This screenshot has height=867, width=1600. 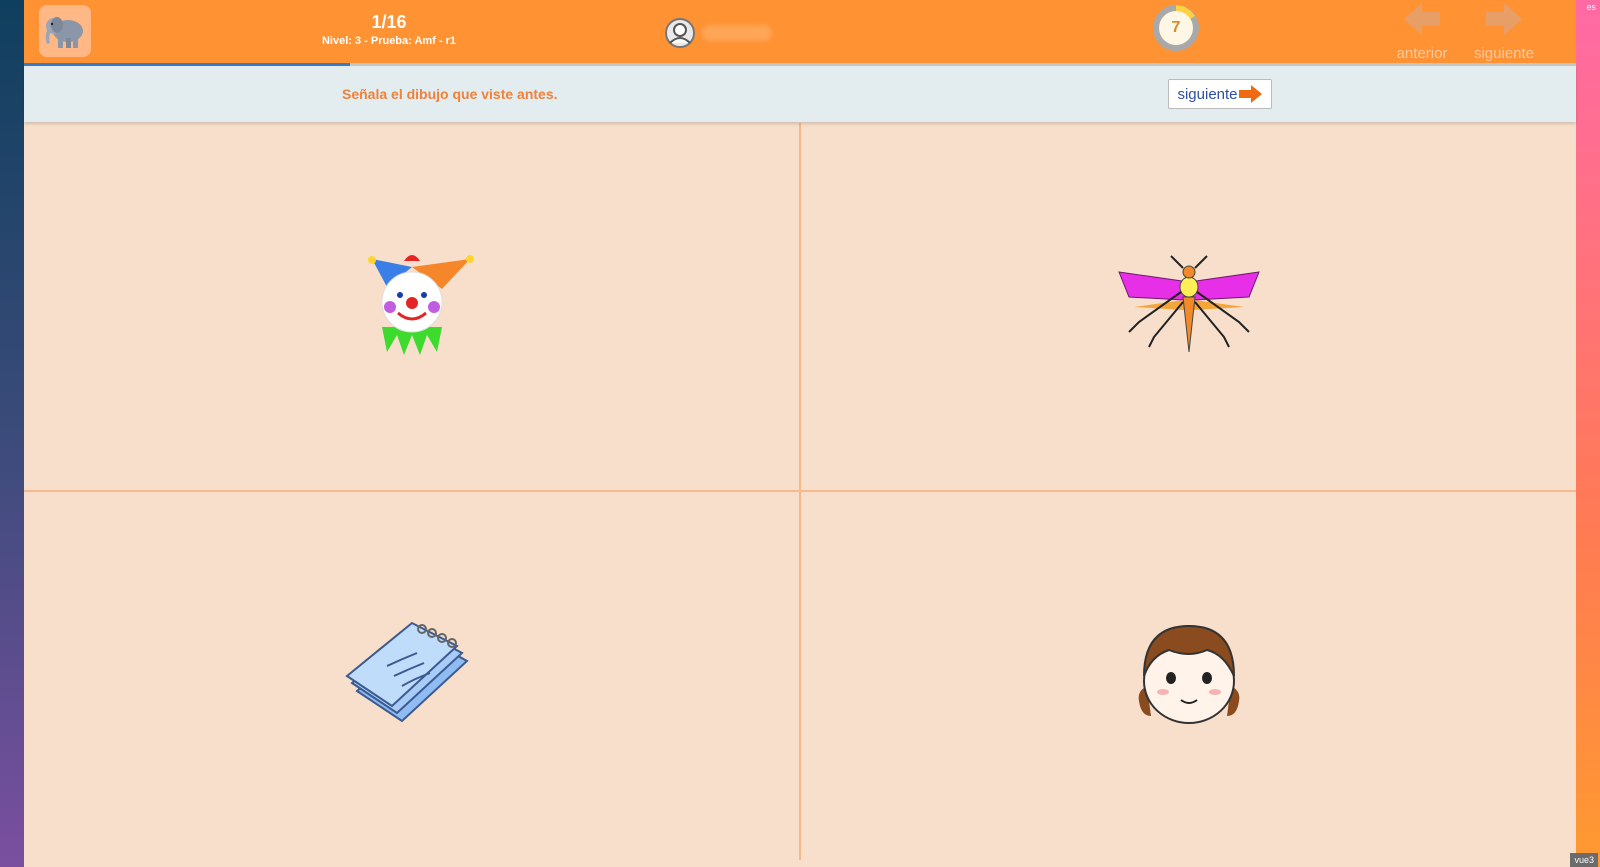 I want to click on user-info, so click(x=718, y=33).